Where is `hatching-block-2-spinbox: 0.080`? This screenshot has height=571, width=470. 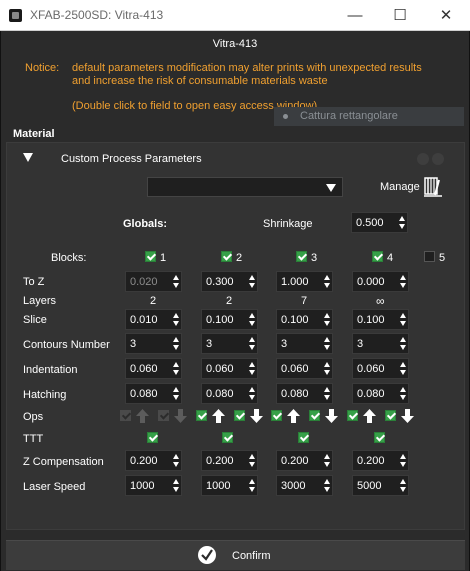
hatching-block-2-spinbox: 0.080 is located at coordinates (229, 393).